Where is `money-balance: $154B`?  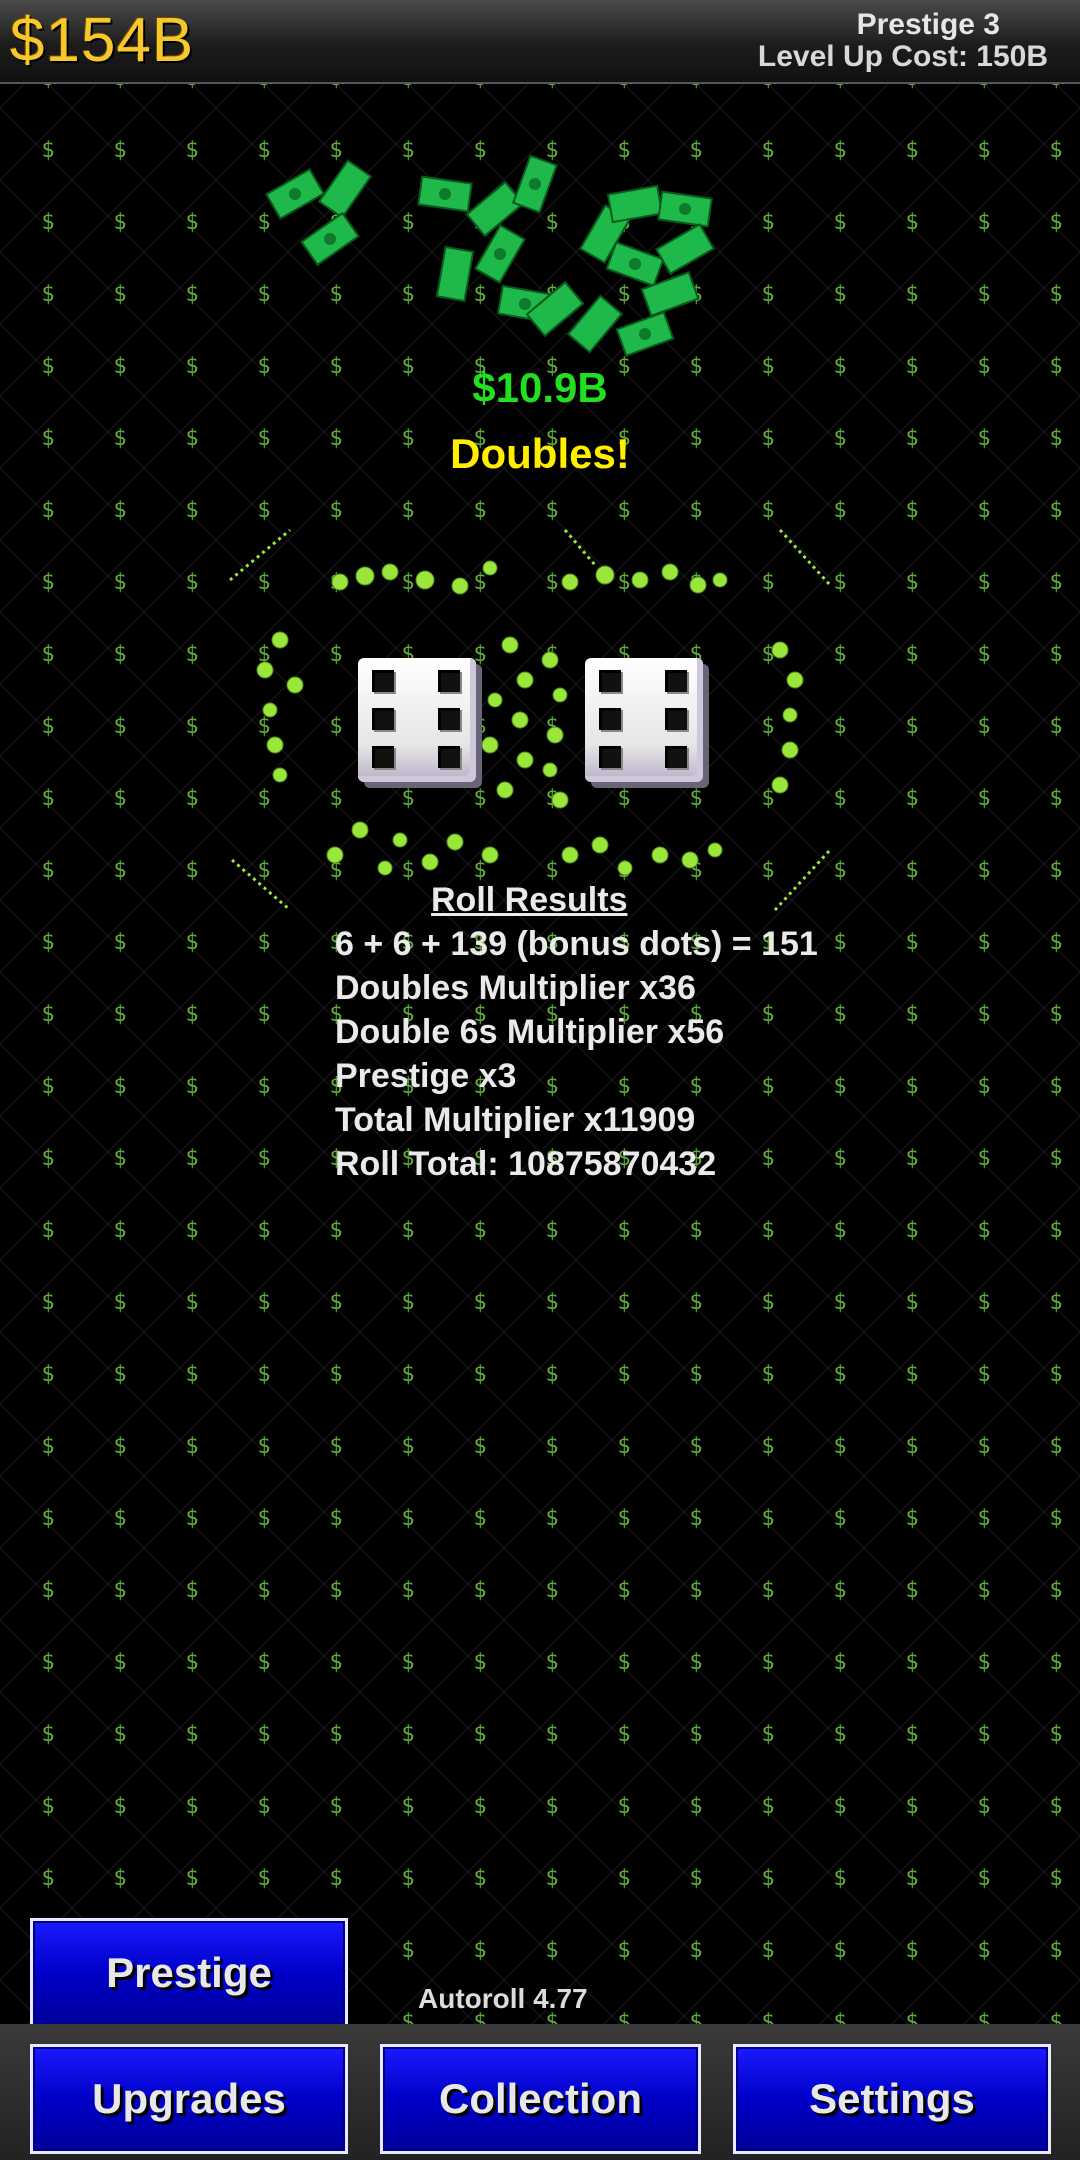
money-balance: $154B is located at coordinates (102, 40).